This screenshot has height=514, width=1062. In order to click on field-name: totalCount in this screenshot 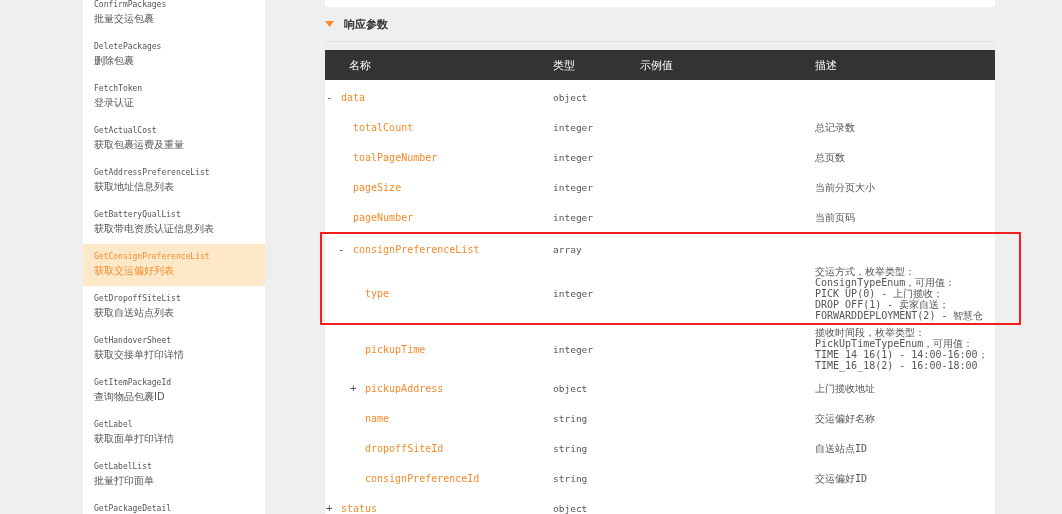, I will do `click(383, 127)`.